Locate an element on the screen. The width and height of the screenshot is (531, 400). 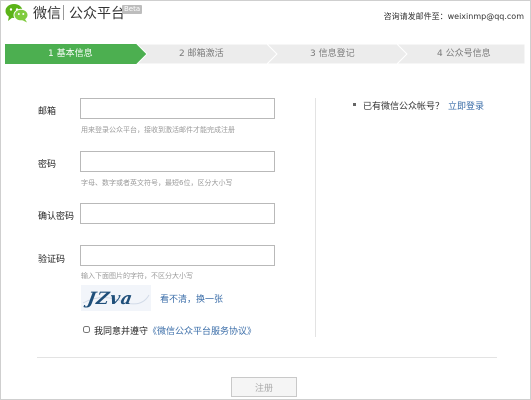
step-4-label: 4 公众号信息 is located at coordinates (464, 54).